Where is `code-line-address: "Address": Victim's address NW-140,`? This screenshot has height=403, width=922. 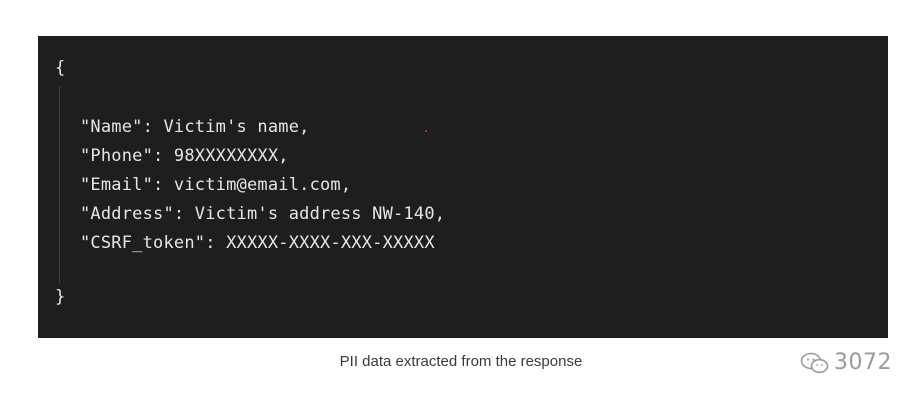 code-line-address: "Address": Victim's address NW-140, is located at coordinates (263, 214).